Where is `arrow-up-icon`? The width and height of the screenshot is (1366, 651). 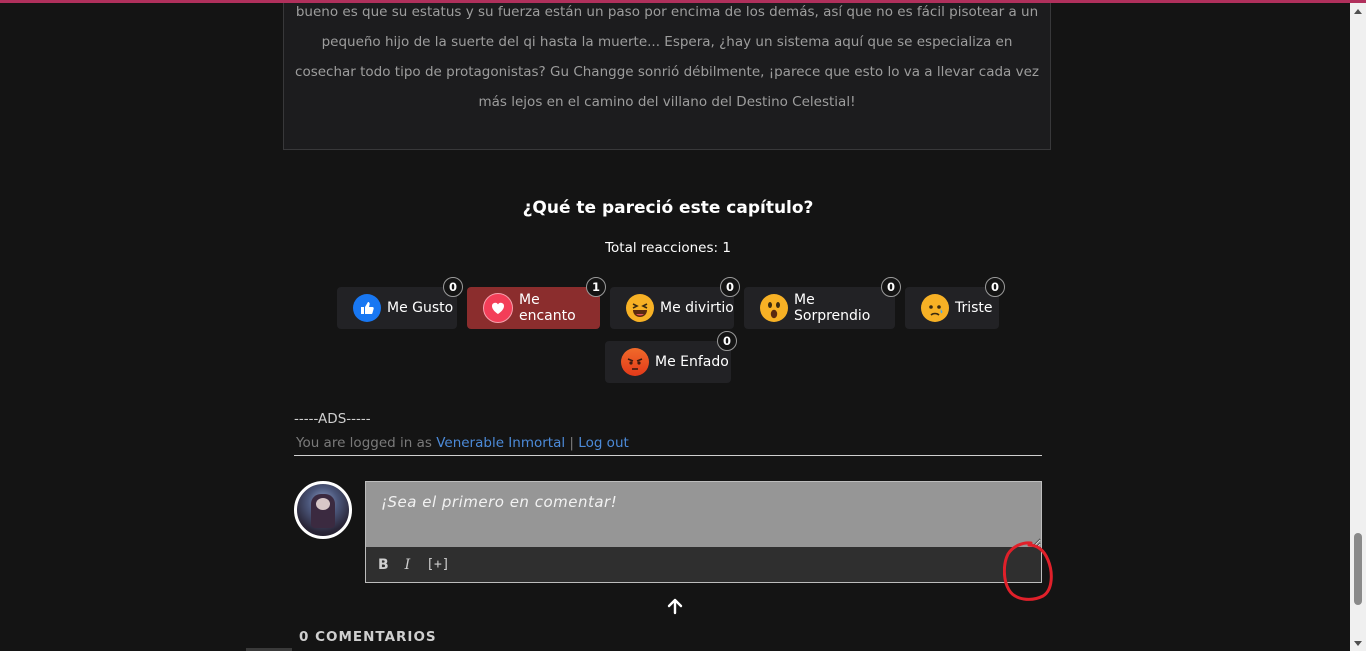 arrow-up-icon is located at coordinates (675, 606).